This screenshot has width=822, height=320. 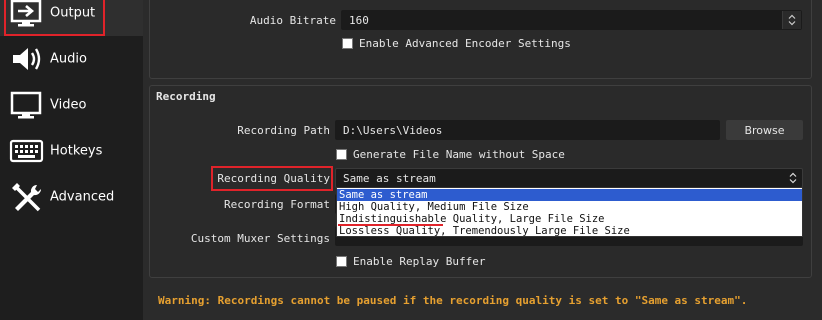 What do you see at coordinates (54, 18) in the screenshot?
I see `output-highlight-box` at bounding box center [54, 18].